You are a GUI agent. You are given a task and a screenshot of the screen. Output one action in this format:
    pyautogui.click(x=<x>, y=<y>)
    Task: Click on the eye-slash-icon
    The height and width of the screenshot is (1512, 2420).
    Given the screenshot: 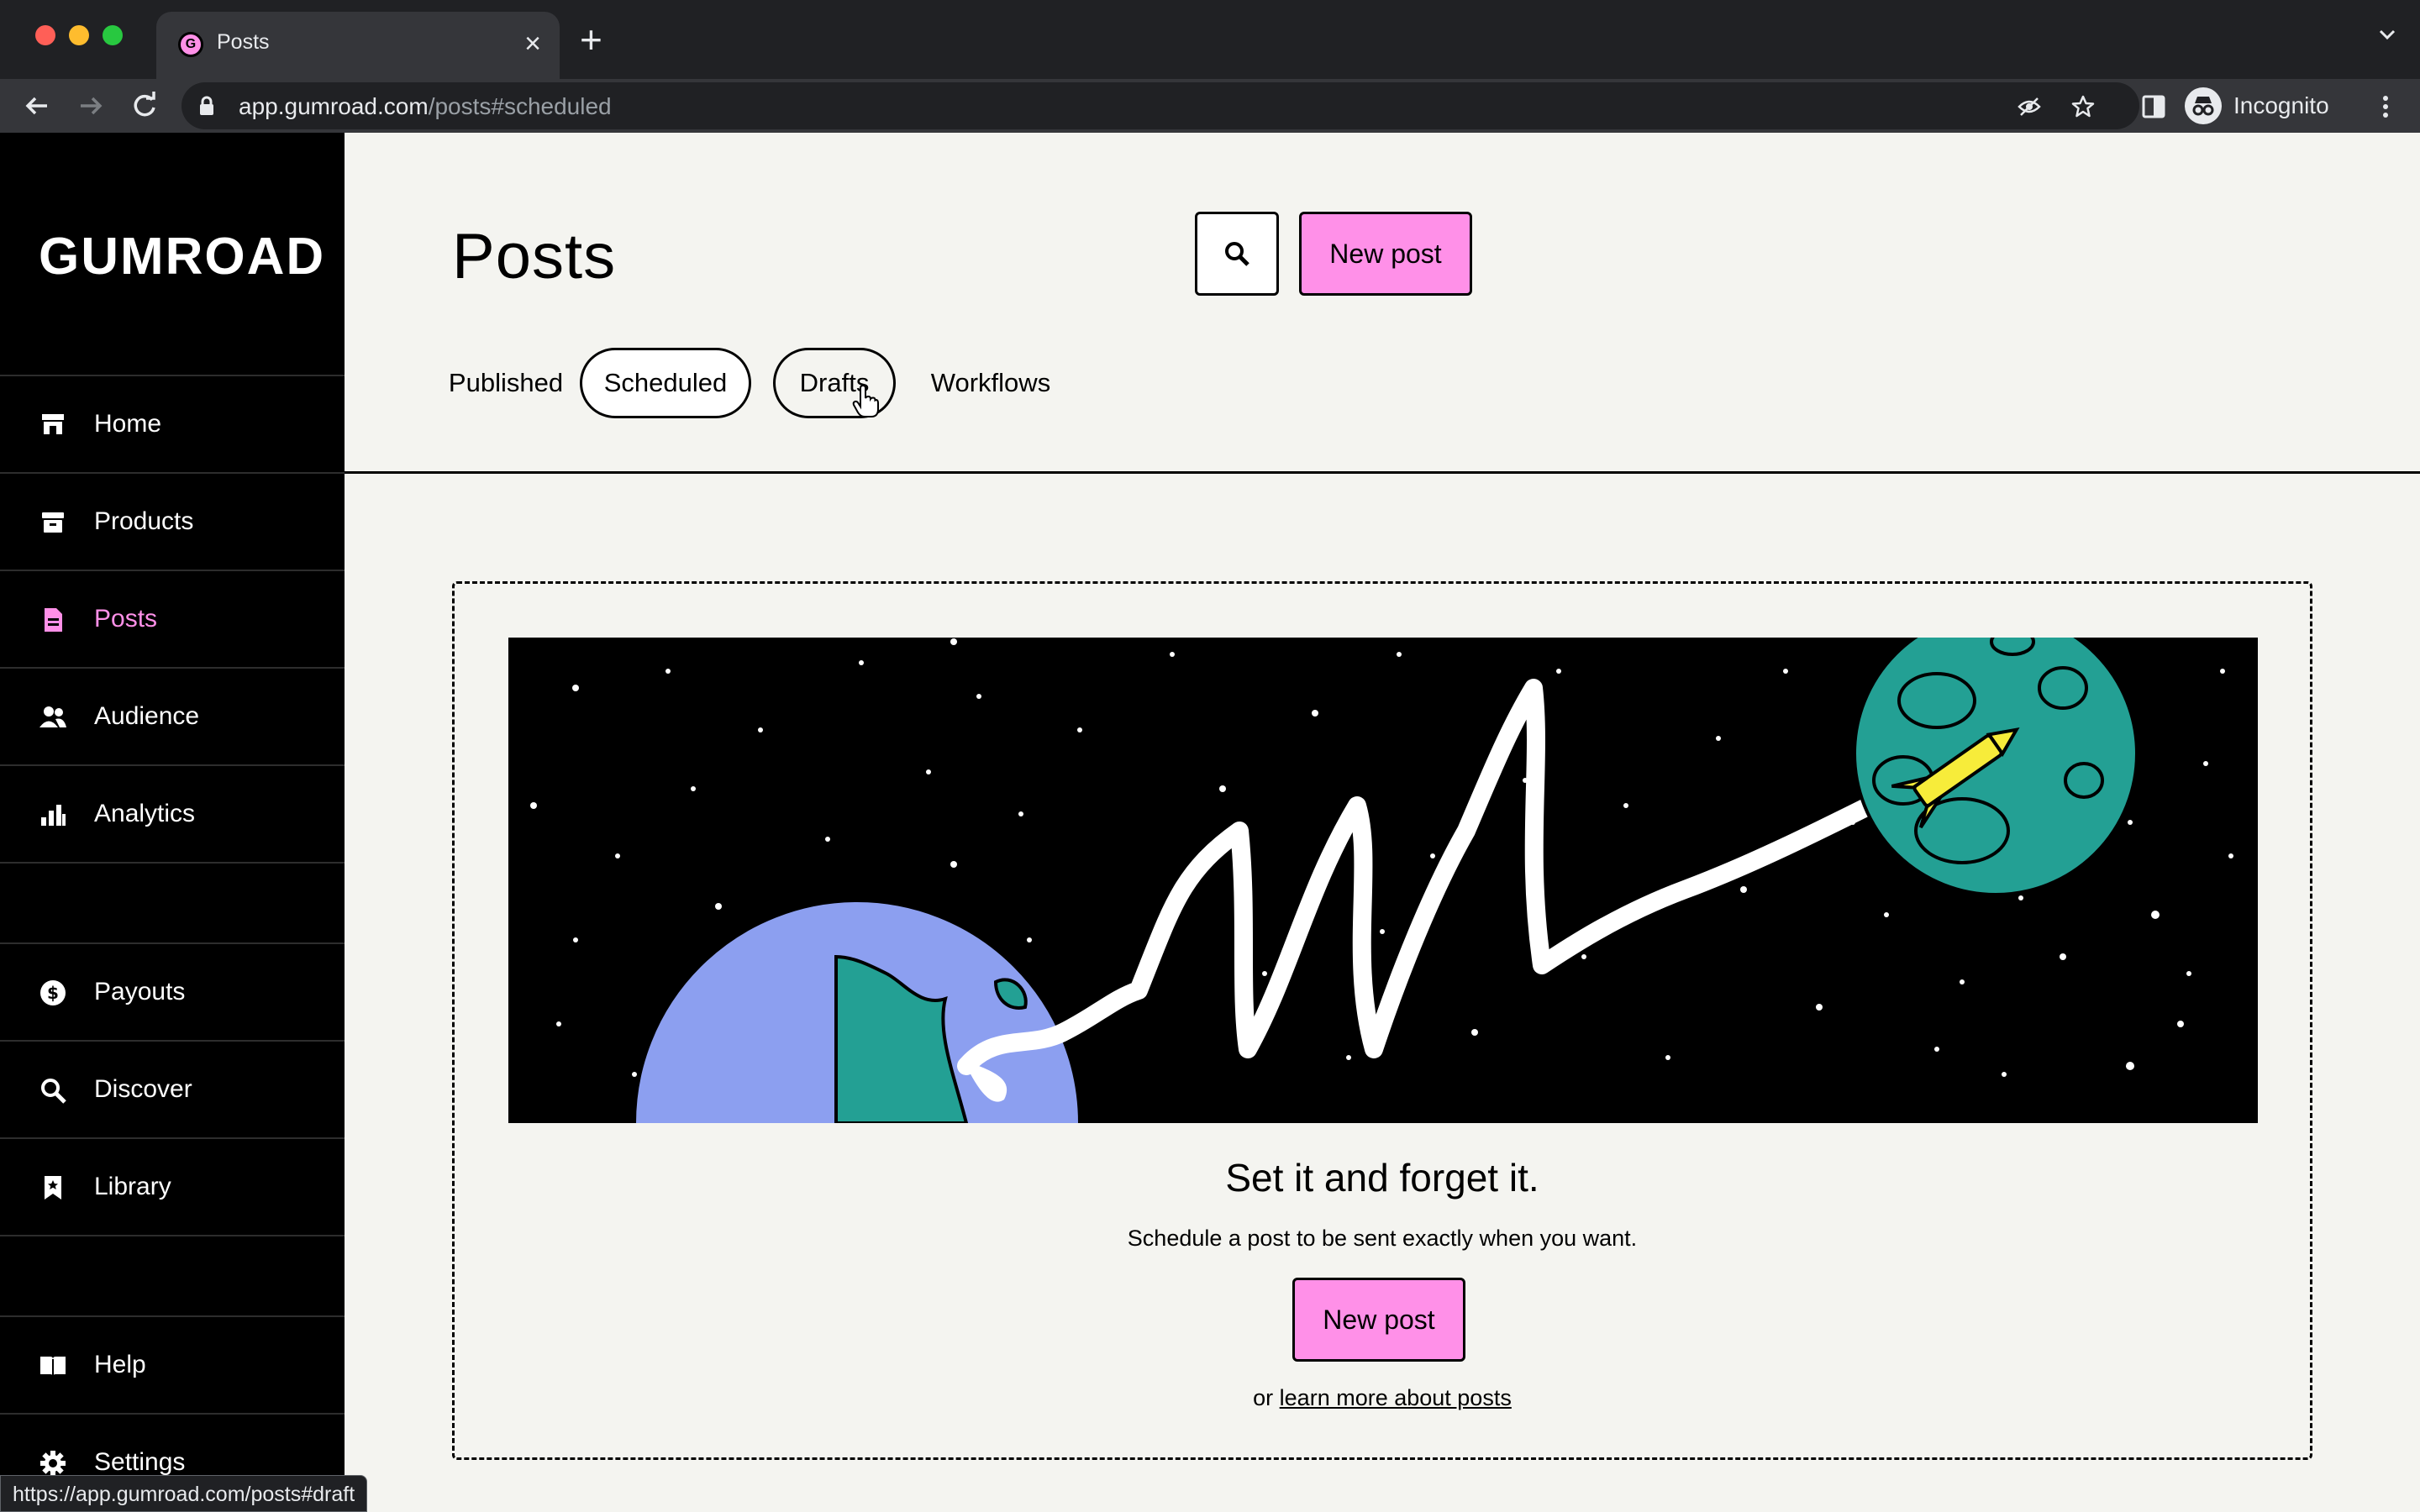 What is the action you would take?
    pyautogui.click(x=2030, y=106)
    